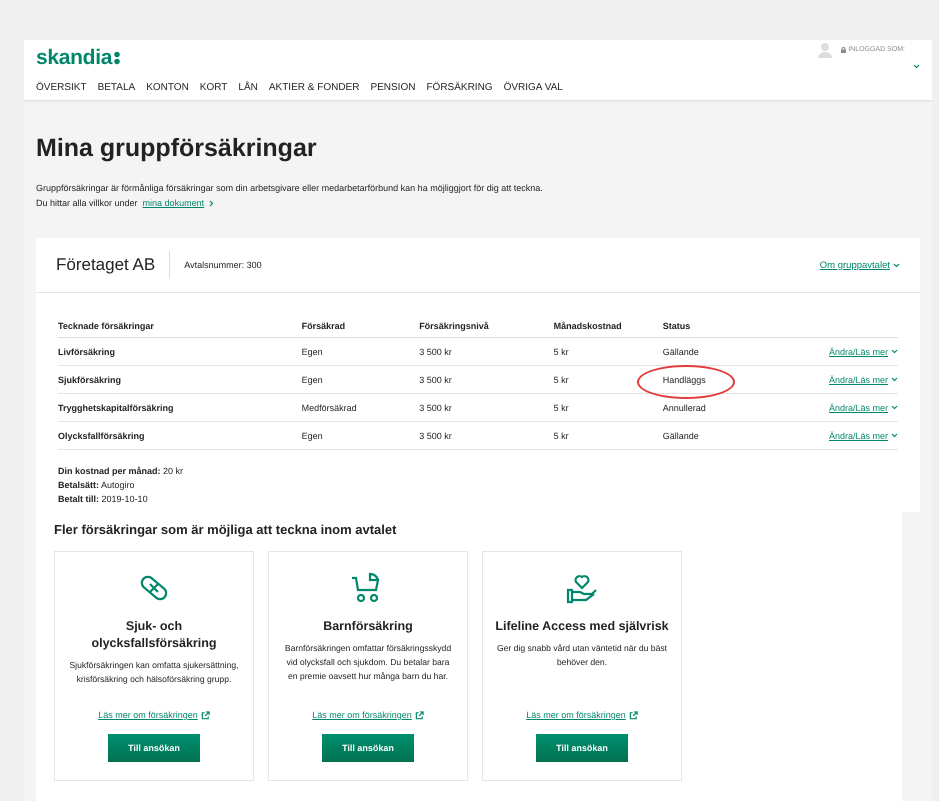 The image size is (939, 801). Describe the element at coordinates (180, 380) in the screenshot. I see `table-cell: Sjukförsäkring` at that location.